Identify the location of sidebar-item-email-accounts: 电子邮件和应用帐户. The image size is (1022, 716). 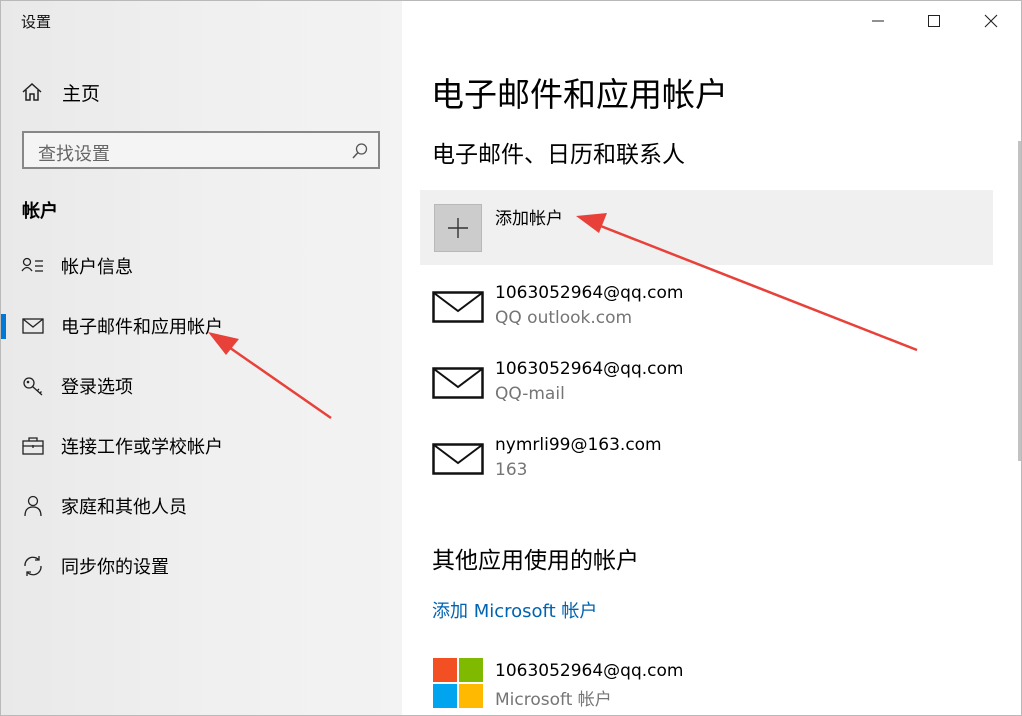
(201, 326).